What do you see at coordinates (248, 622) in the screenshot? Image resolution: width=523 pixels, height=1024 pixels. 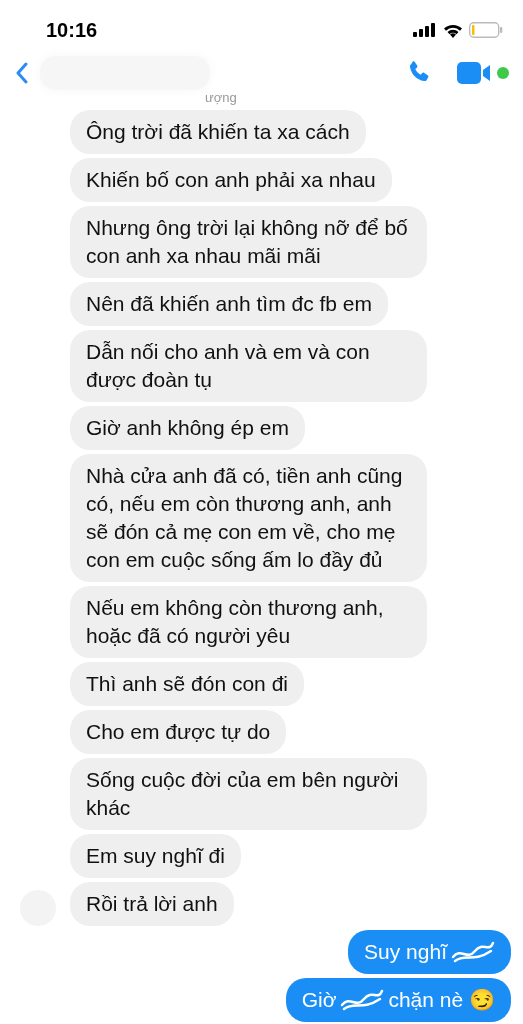 I see `message-bubble: Nếu em không còn thương anh, hoặc đã có người yêu` at bounding box center [248, 622].